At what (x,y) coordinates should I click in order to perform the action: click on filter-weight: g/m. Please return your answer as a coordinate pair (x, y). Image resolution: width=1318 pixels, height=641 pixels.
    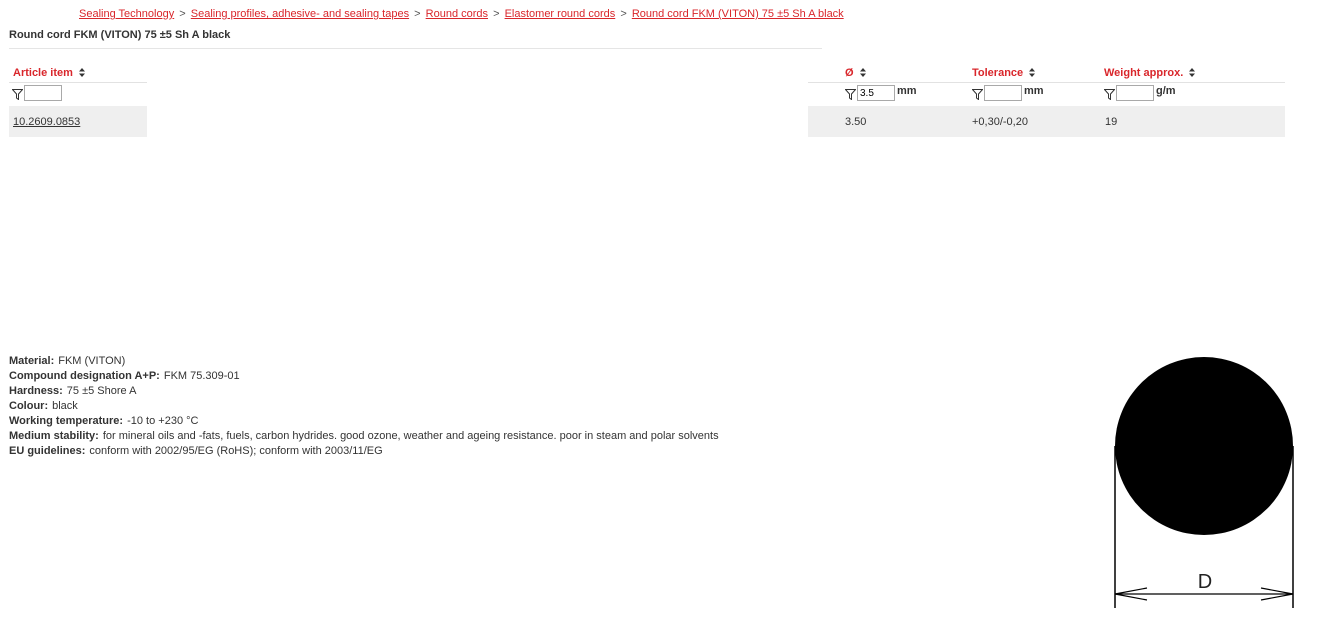
    Looking at the image, I should click on (1140, 93).